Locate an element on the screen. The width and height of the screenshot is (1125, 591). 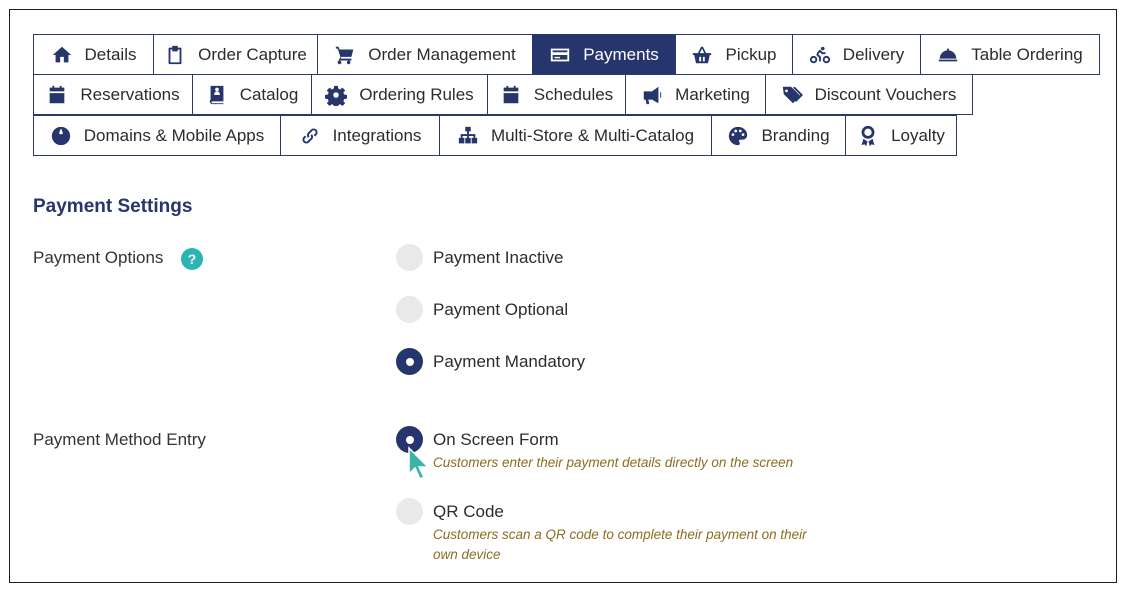
tab-multi-store-multi-catalog: Multi-Store & Multi-Catalog is located at coordinates (575, 135).